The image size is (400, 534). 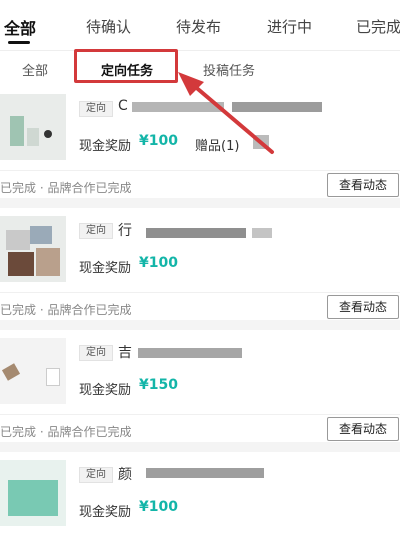 I want to click on tab-all: 全部, so click(x=20, y=27).